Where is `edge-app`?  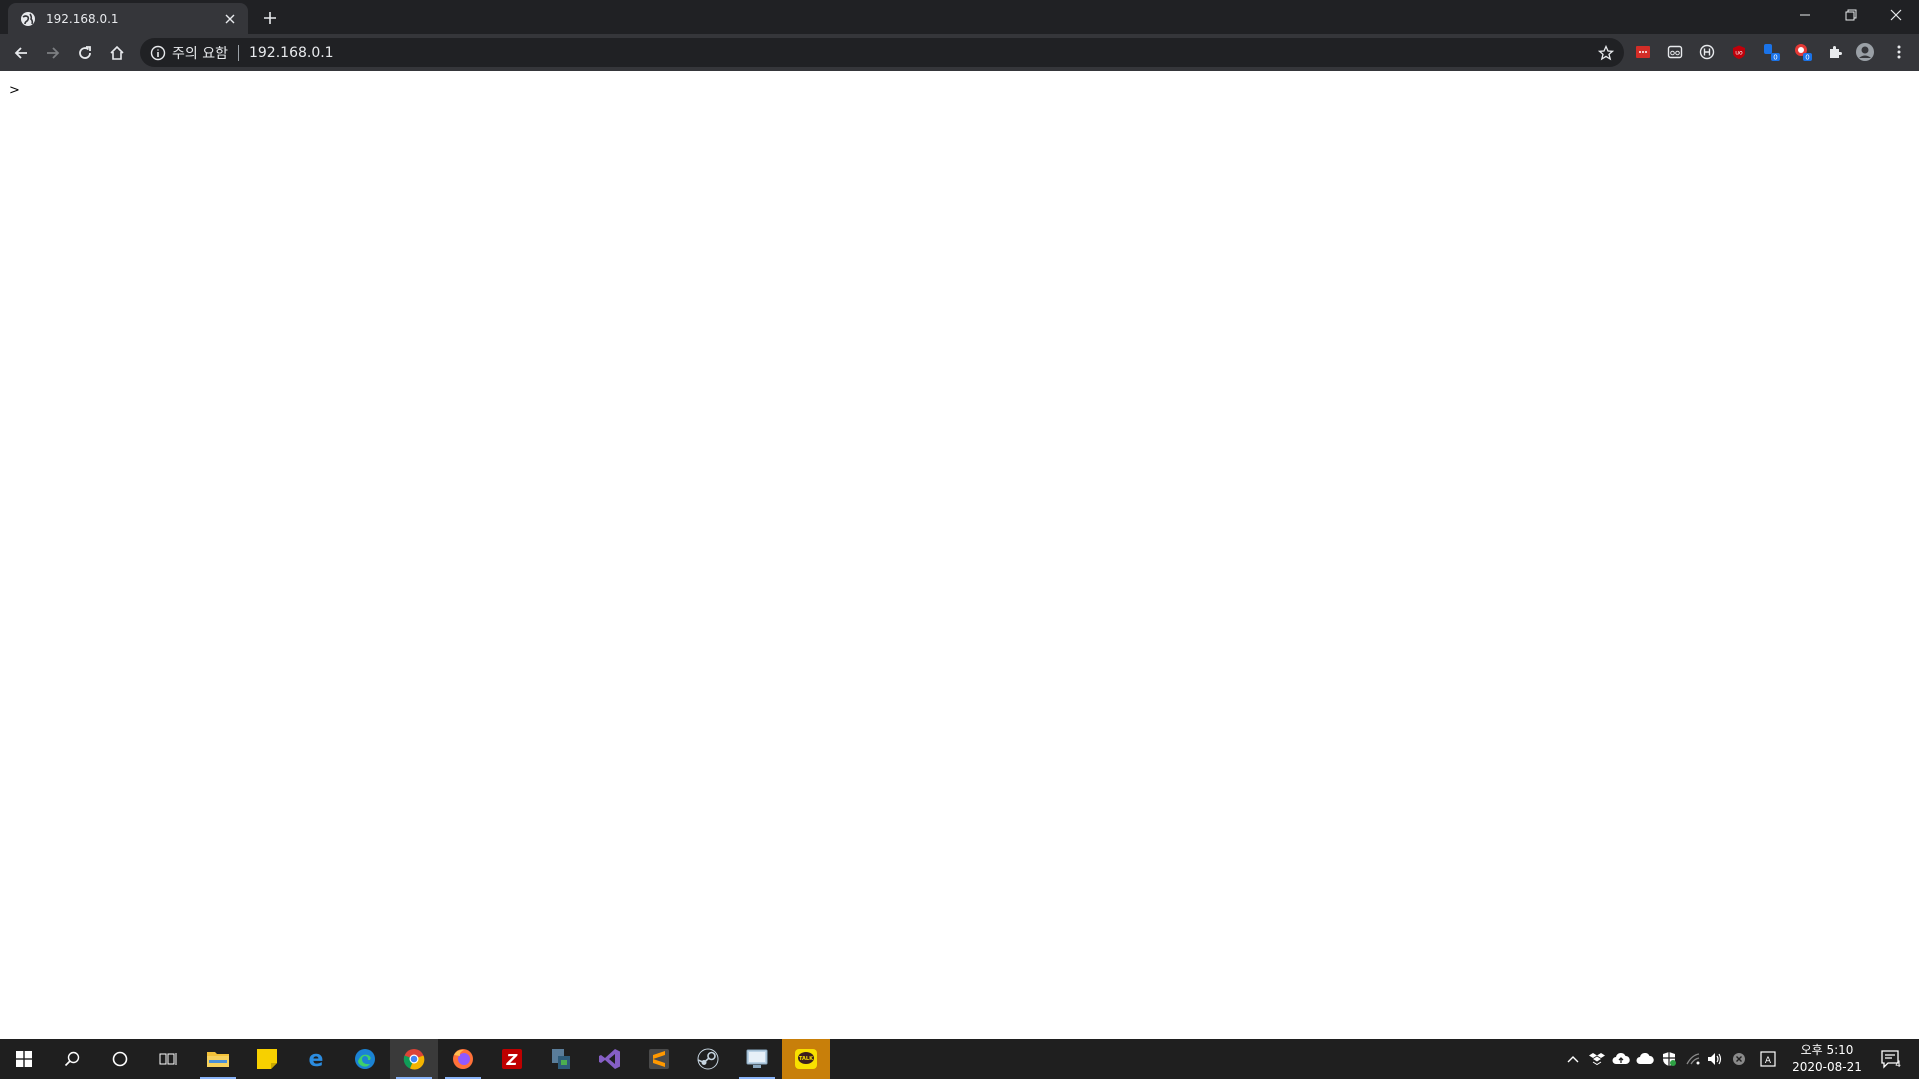
edge-app is located at coordinates (365, 1059).